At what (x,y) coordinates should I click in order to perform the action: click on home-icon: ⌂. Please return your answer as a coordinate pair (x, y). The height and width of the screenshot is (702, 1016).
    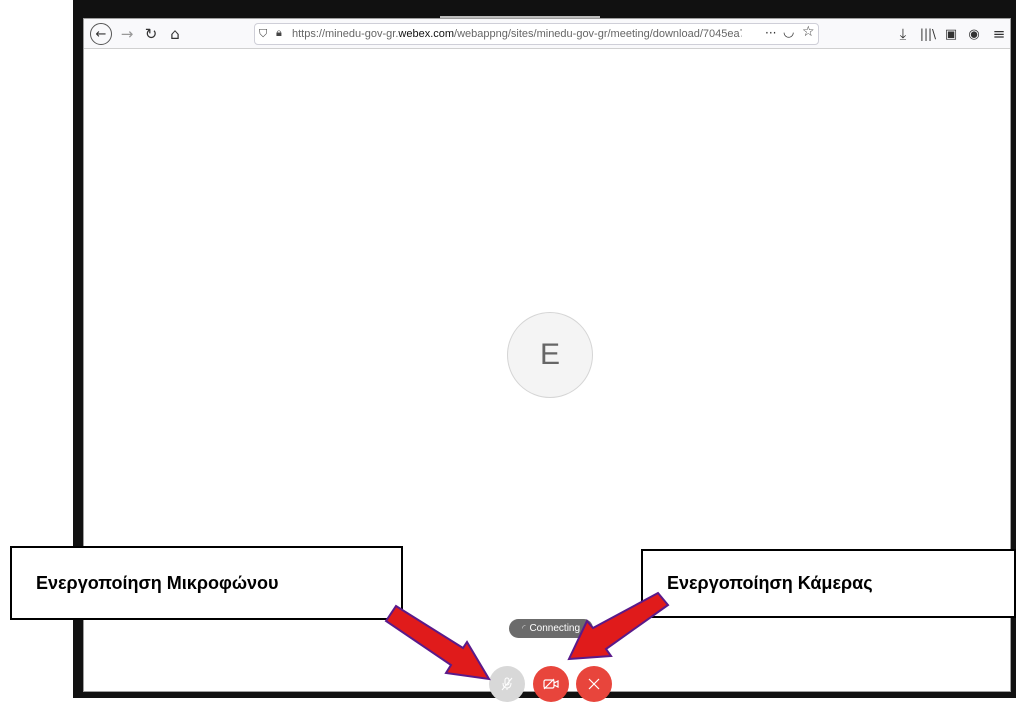
    Looking at the image, I should click on (175, 34).